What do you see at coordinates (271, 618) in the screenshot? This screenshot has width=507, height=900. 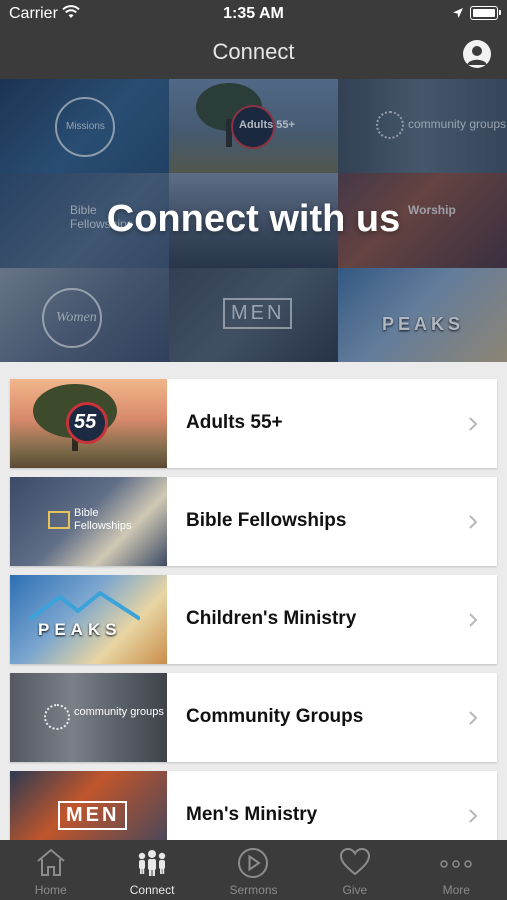 I see `list-item-label: Children's Ministry` at bounding box center [271, 618].